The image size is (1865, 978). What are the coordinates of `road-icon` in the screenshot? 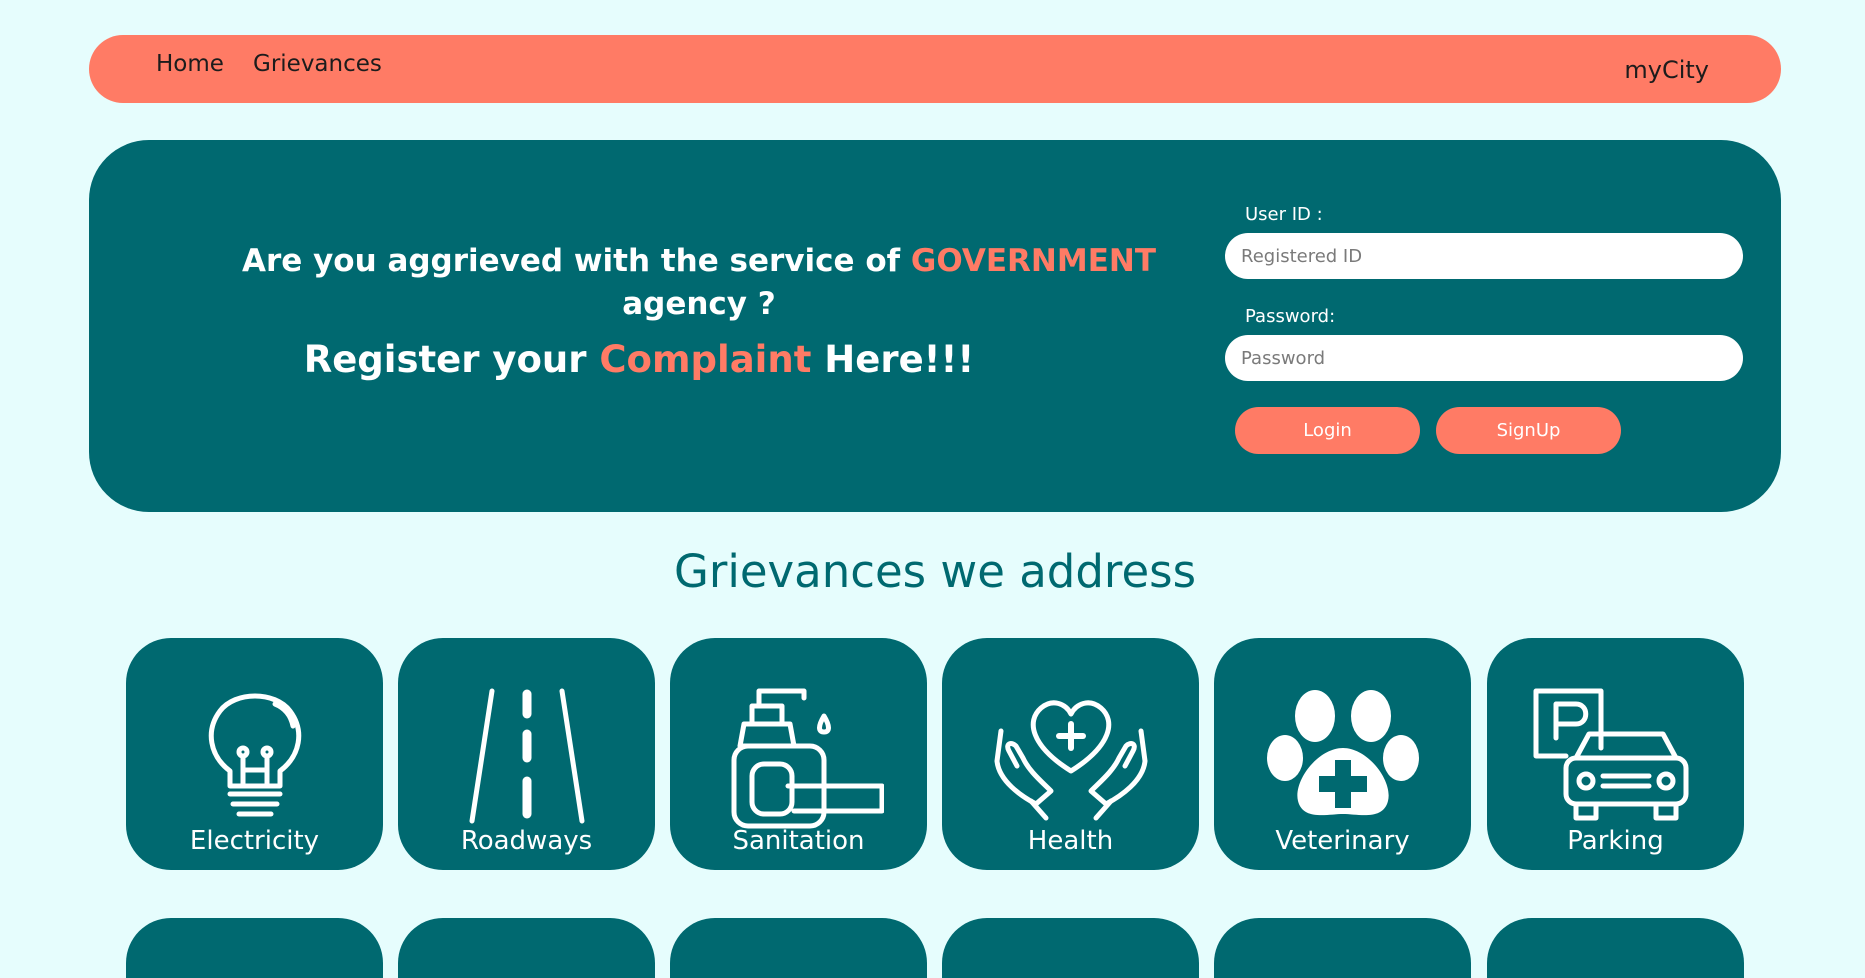 It's located at (526, 756).